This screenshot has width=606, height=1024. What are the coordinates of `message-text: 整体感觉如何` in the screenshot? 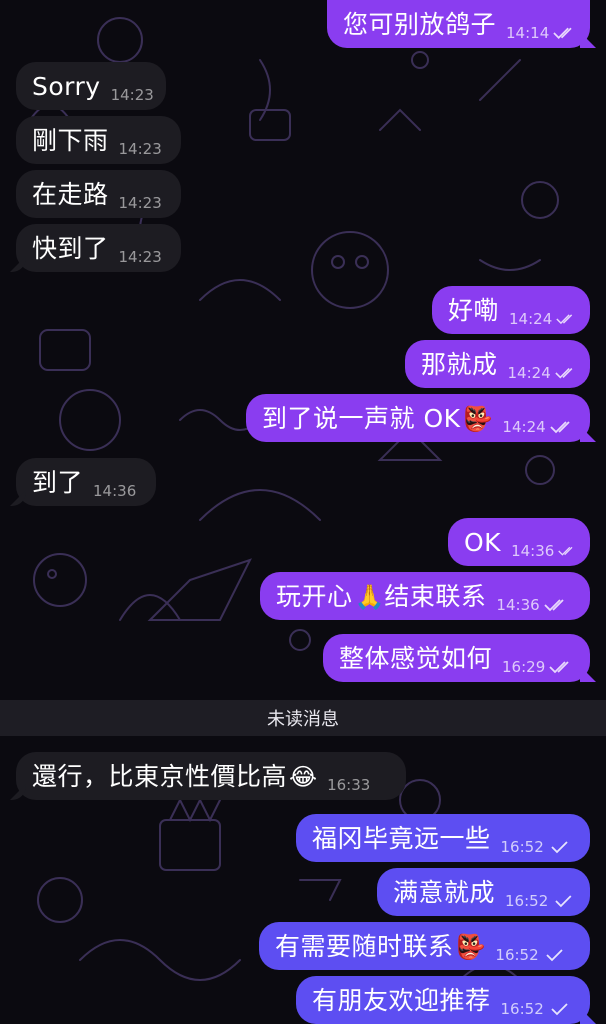 It's located at (416, 658).